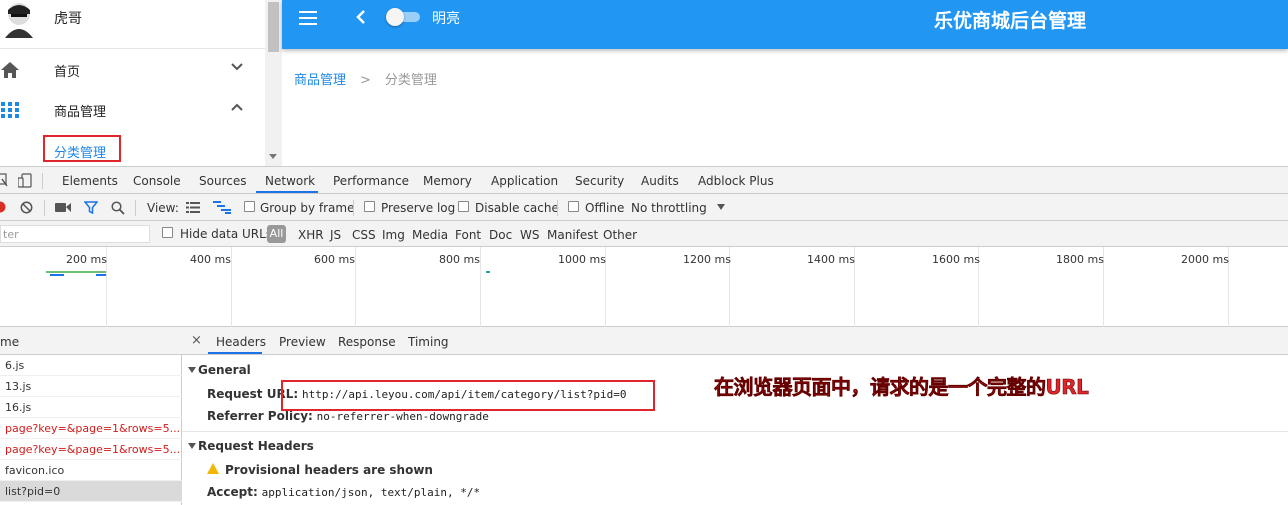 The height and width of the screenshot is (505, 1288). What do you see at coordinates (91, 341) in the screenshot?
I see `request-list-header: me` at bounding box center [91, 341].